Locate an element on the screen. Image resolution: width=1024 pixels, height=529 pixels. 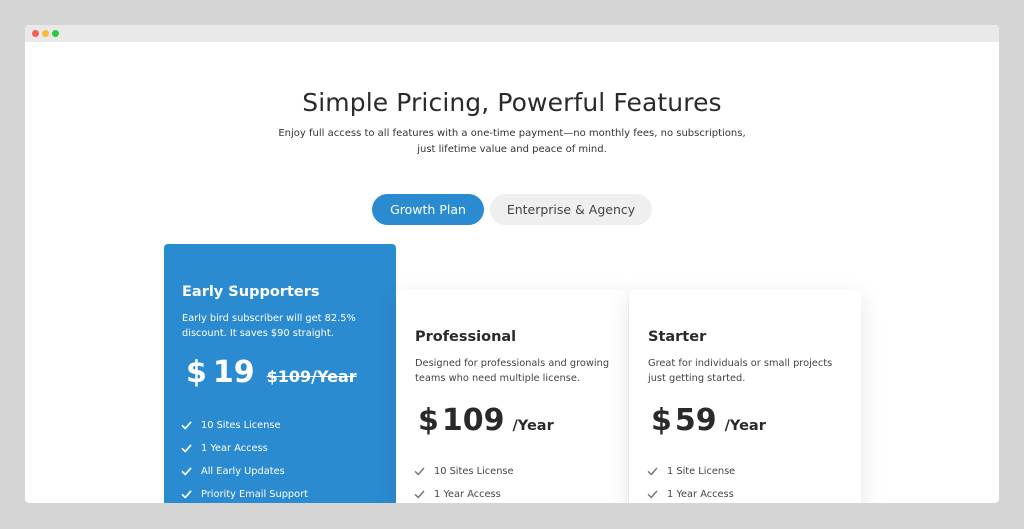
plan-title: Professional is located at coordinates (466, 337).